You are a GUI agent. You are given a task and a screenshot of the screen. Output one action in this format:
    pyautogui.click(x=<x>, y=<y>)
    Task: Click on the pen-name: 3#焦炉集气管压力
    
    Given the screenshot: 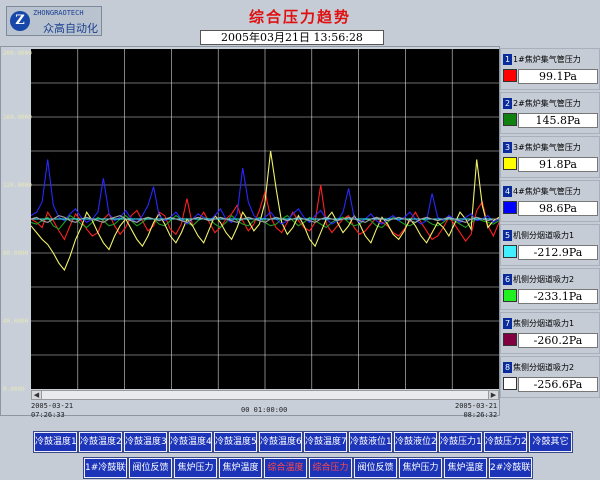 What is the action you would take?
    pyautogui.click(x=547, y=147)
    